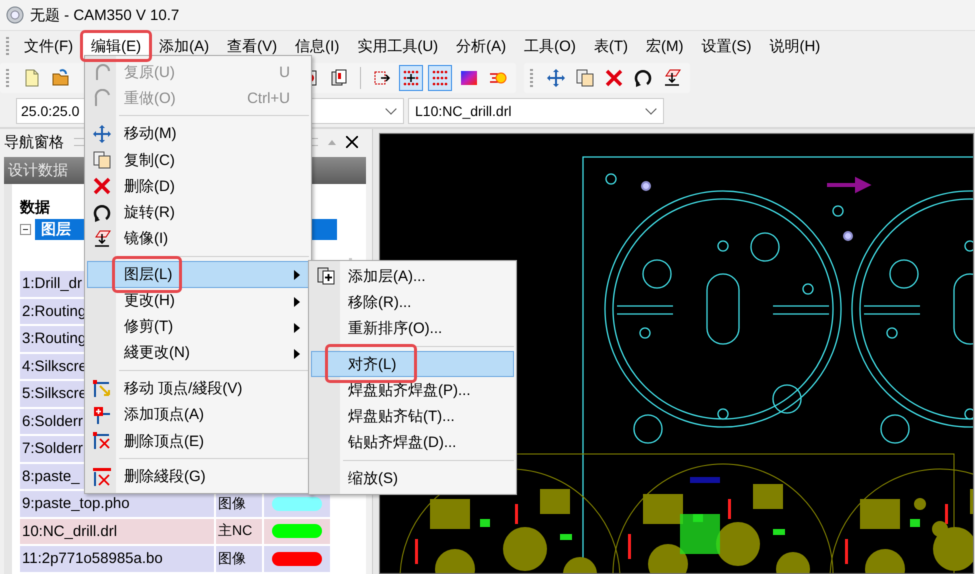 The image size is (975, 574). I want to click on document-icon, so click(32, 78).